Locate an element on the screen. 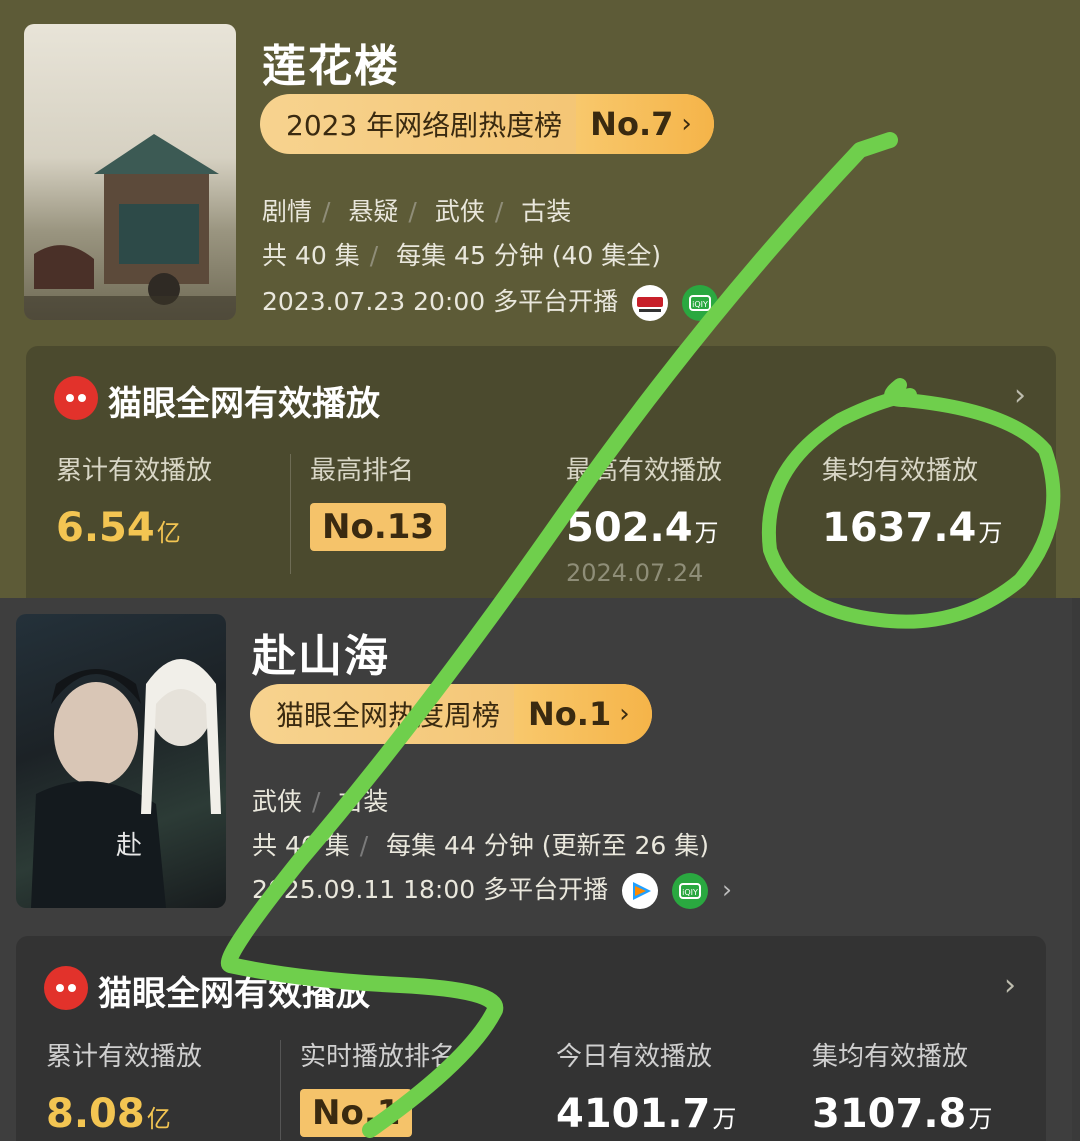 The image size is (1080, 1141). stat-date: 2024.07.24 is located at coordinates (635, 573).